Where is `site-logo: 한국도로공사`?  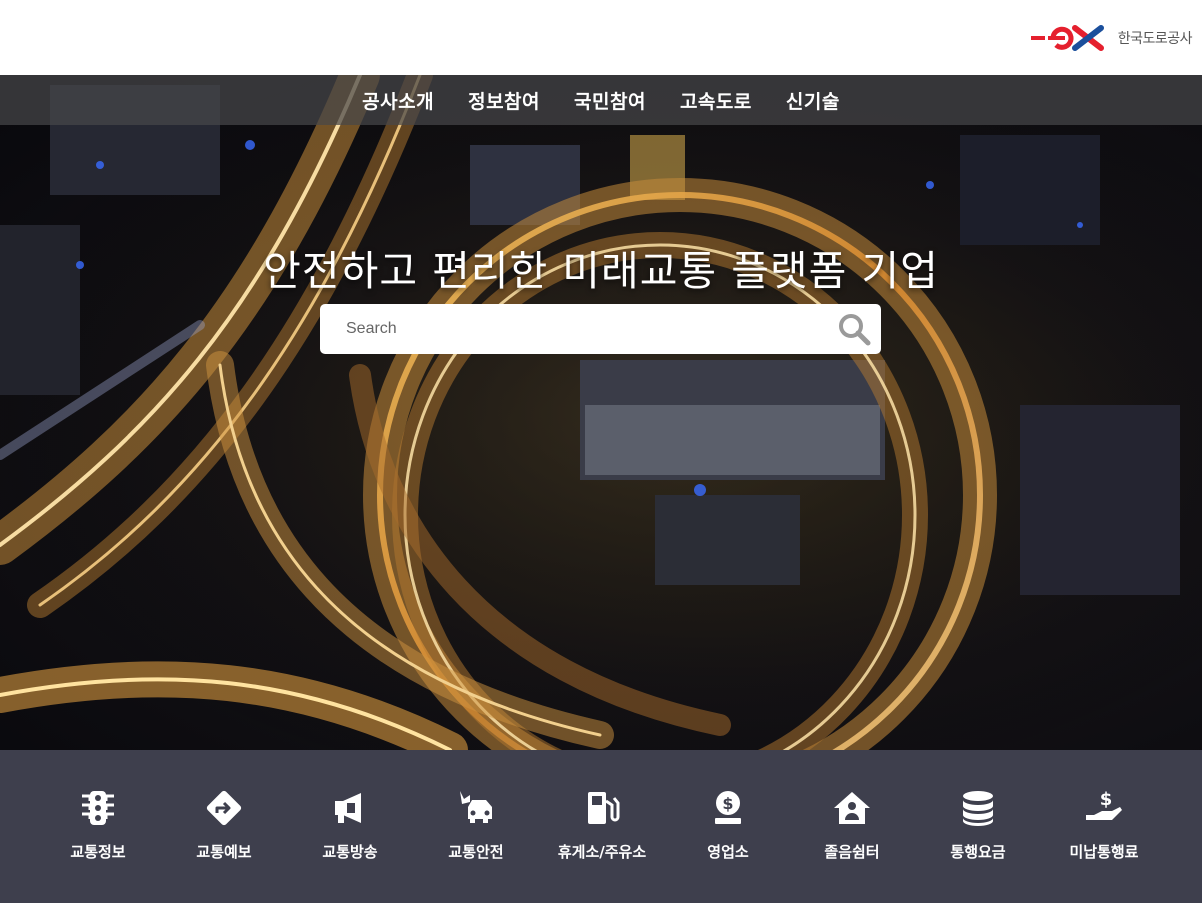 site-logo: 한국도로공사 is located at coordinates (1111, 38).